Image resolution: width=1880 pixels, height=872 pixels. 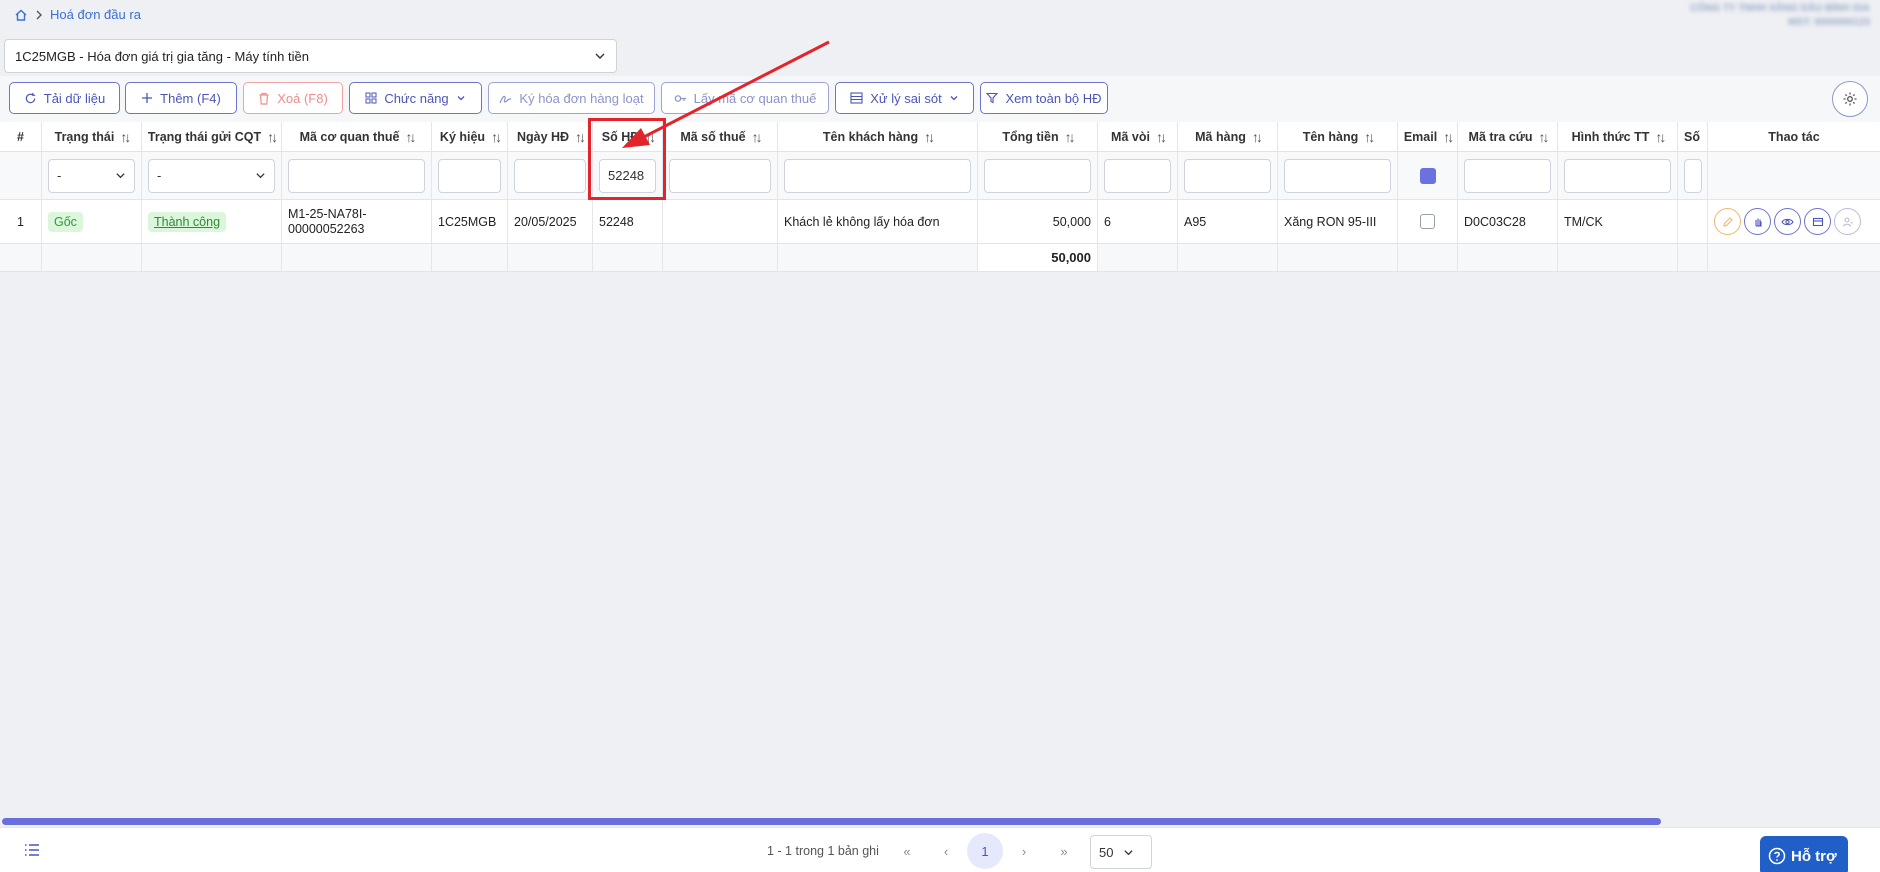 I want to click on refresh-icon, so click(x=30, y=97).